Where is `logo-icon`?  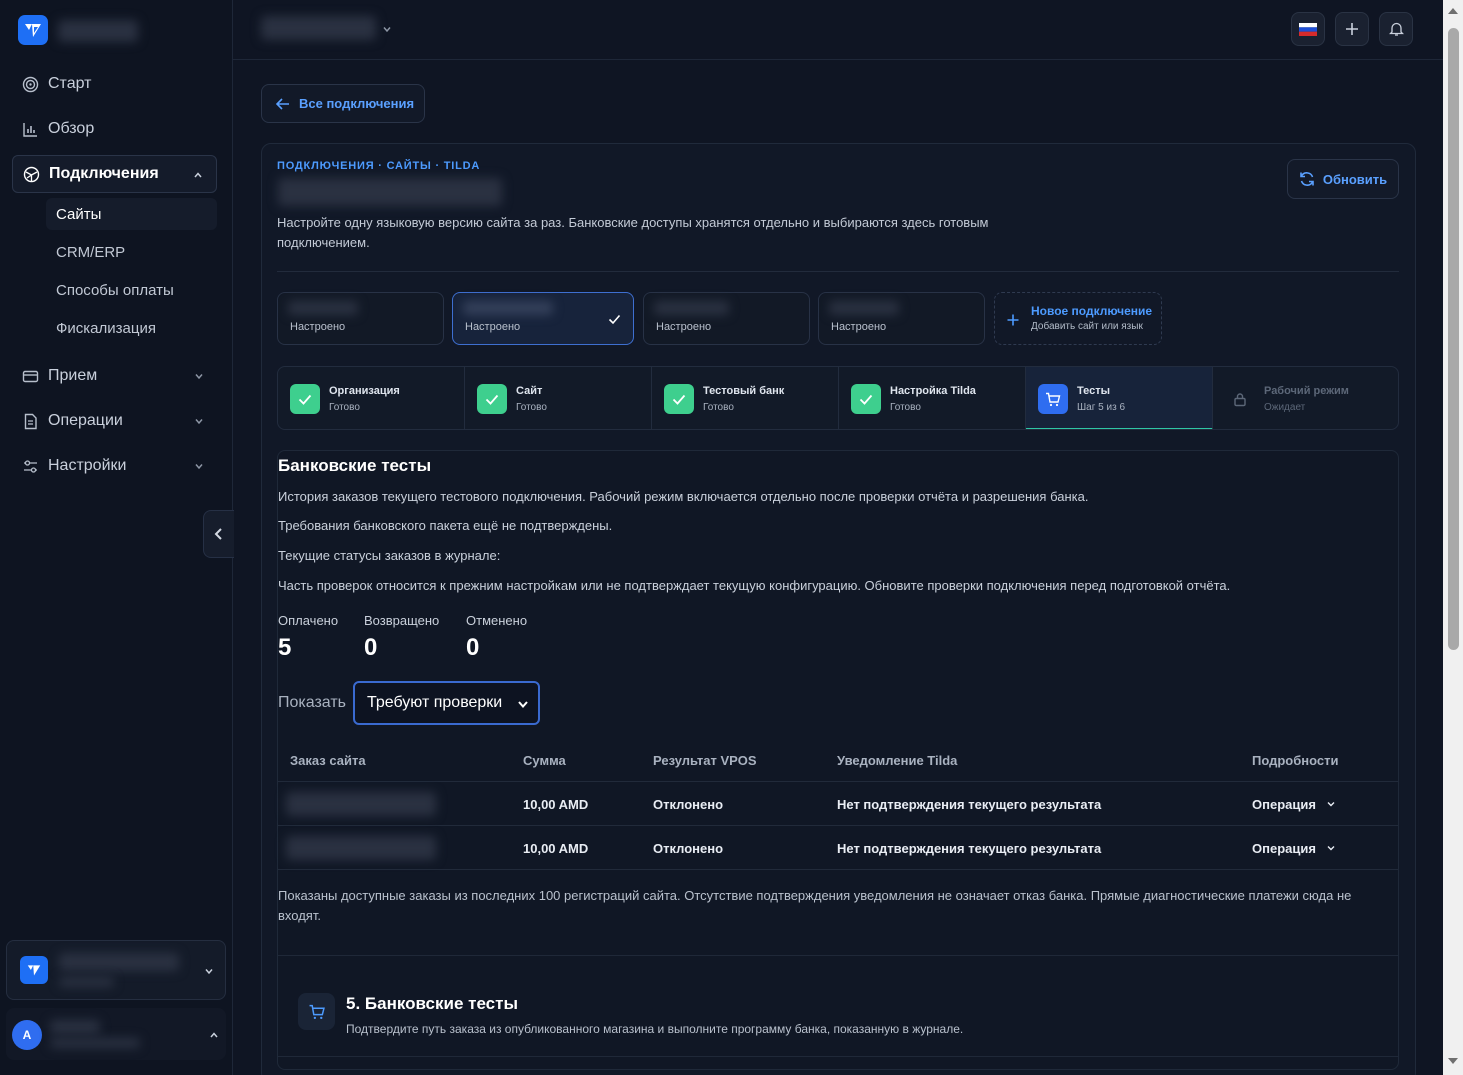
logo-icon is located at coordinates (33, 30).